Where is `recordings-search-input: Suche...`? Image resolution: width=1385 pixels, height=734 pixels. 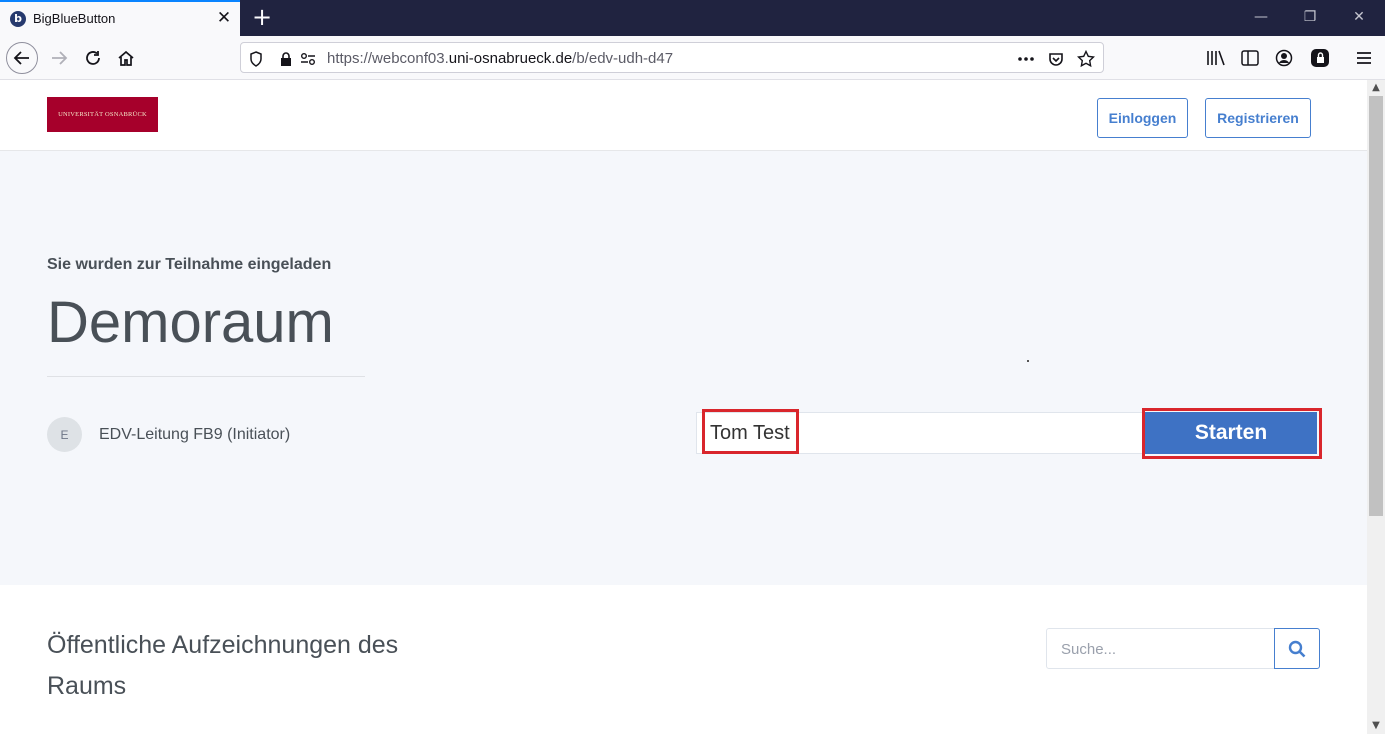
recordings-search-input: Suche... is located at coordinates (1160, 648).